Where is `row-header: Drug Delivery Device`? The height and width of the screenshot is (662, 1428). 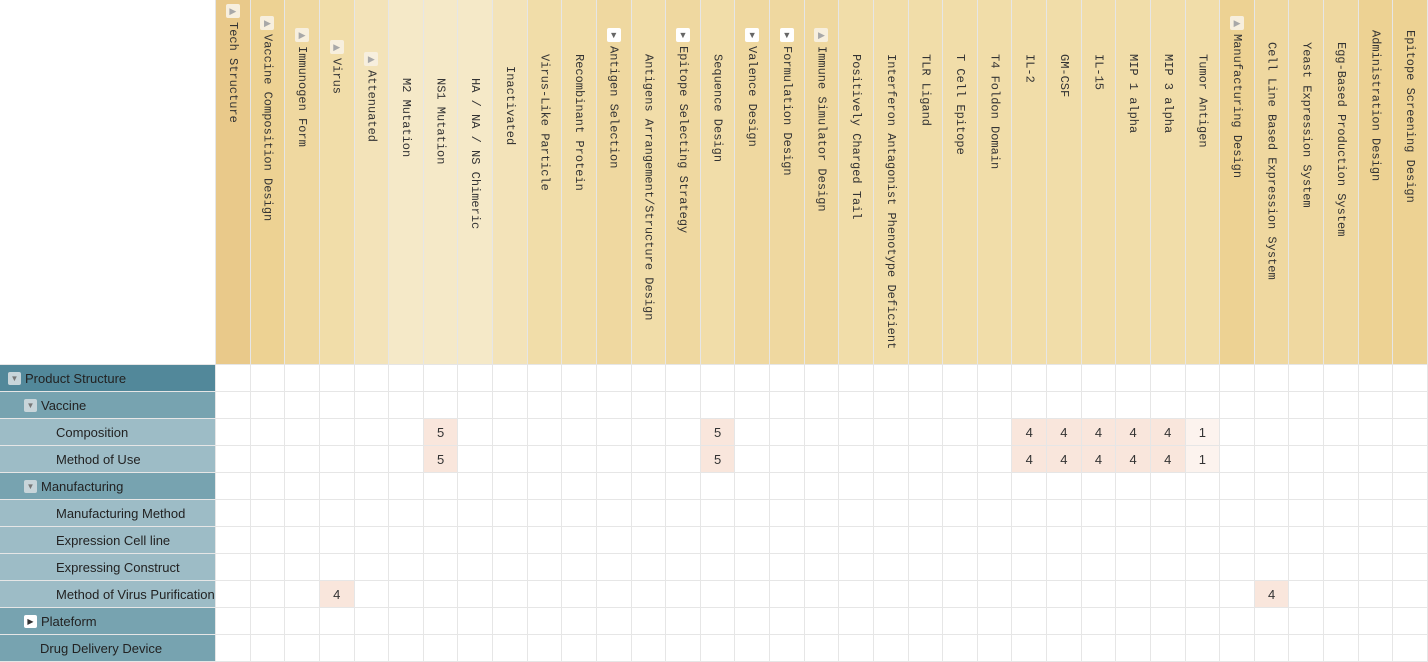 row-header: Drug Delivery Device is located at coordinates (107, 648).